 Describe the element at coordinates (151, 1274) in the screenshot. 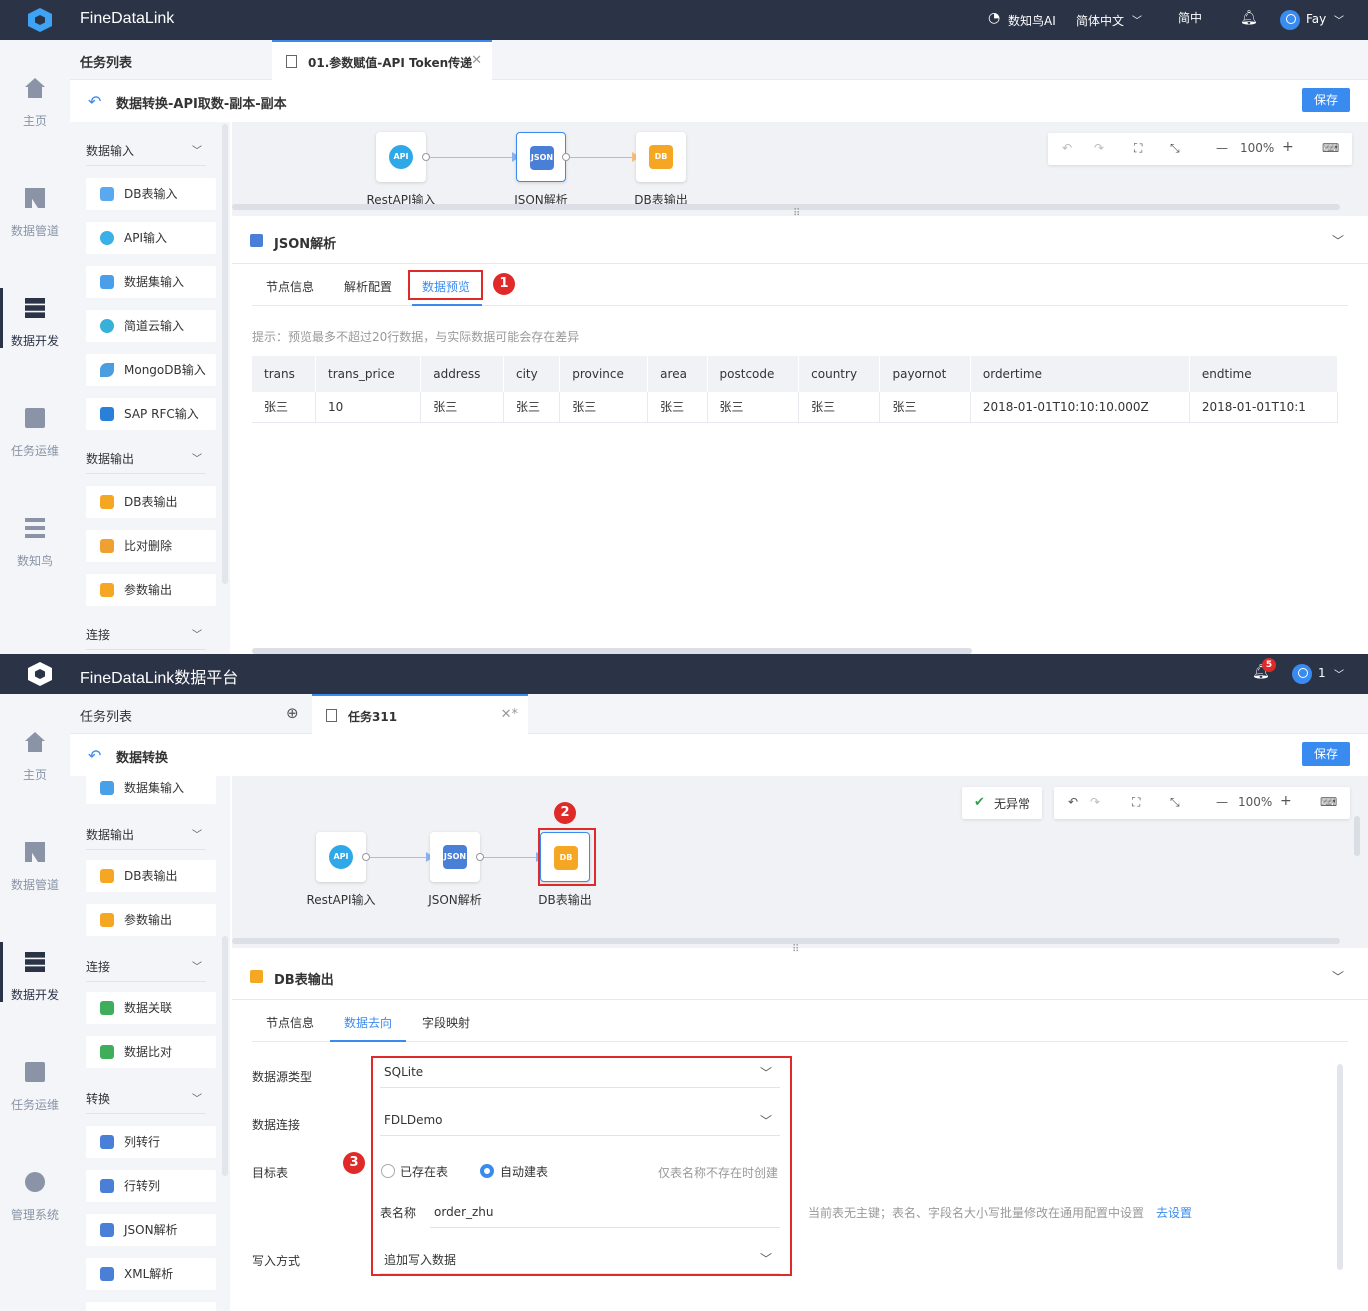

I see `component-xml-parse: XML解析` at that location.